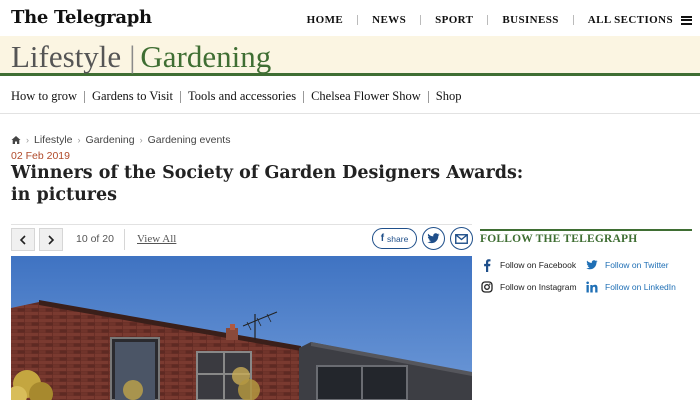 This screenshot has width=700, height=400. I want to click on linkedin-icon, so click(592, 287).